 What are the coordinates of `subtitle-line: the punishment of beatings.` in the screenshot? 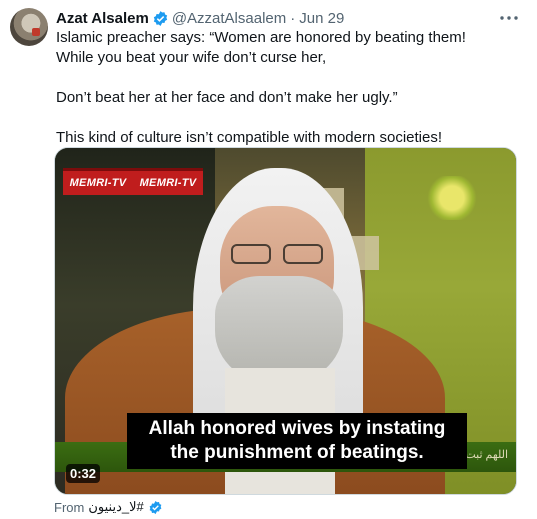 It's located at (297, 452).